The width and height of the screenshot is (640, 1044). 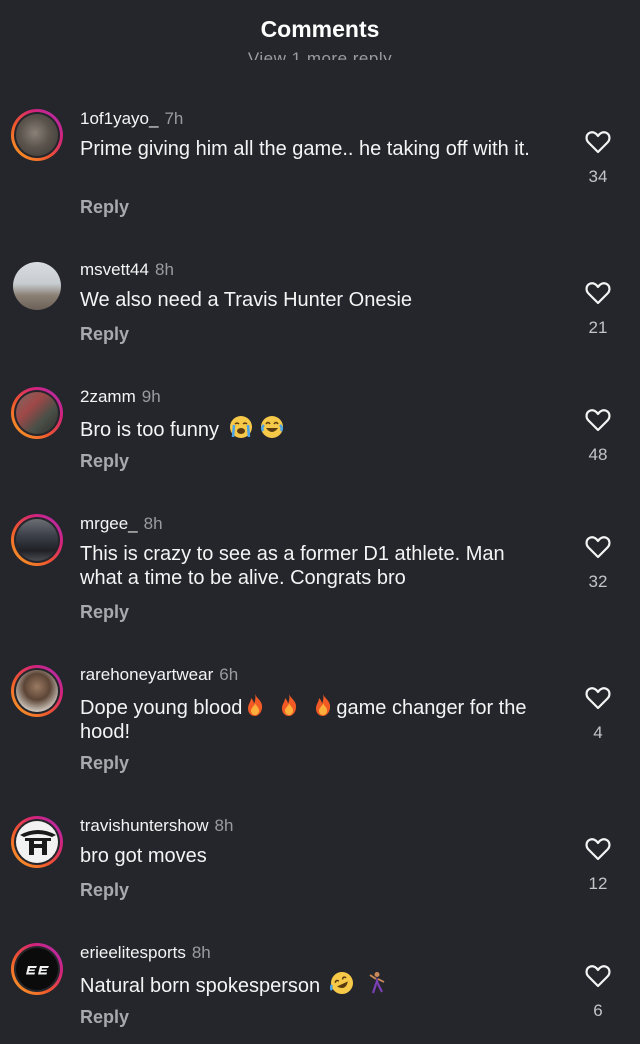 What do you see at coordinates (174, 118) in the screenshot?
I see `comment-timestamp: 7h` at bounding box center [174, 118].